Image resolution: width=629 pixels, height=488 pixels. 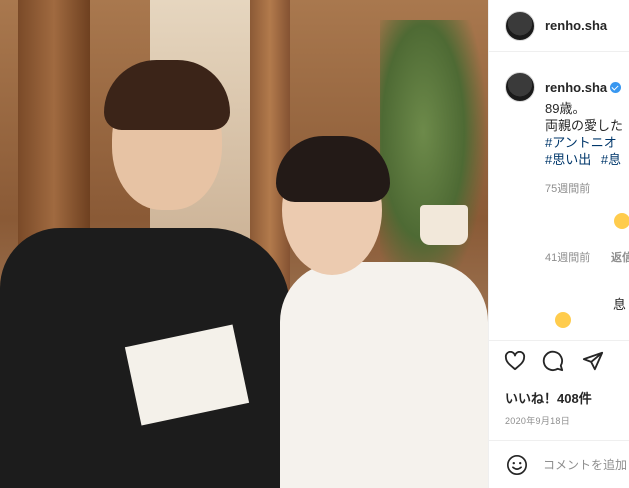 What do you see at coordinates (563, 320) in the screenshot?
I see `smile-emoji-icon` at bounding box center [563, 320].